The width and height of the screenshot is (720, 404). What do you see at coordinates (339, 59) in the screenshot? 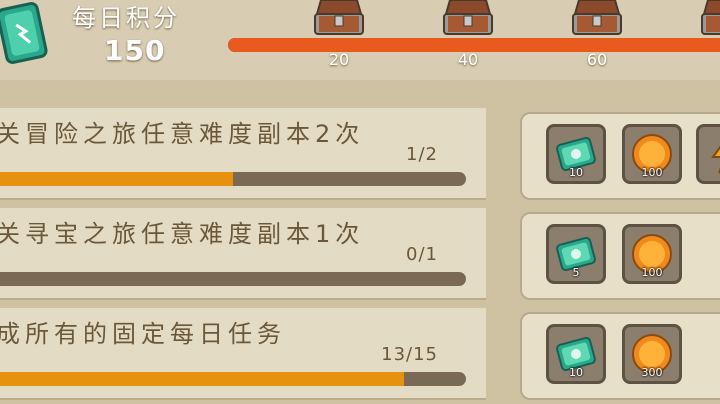
I see `milestone-label: 20` at bounding box center [339, 59].